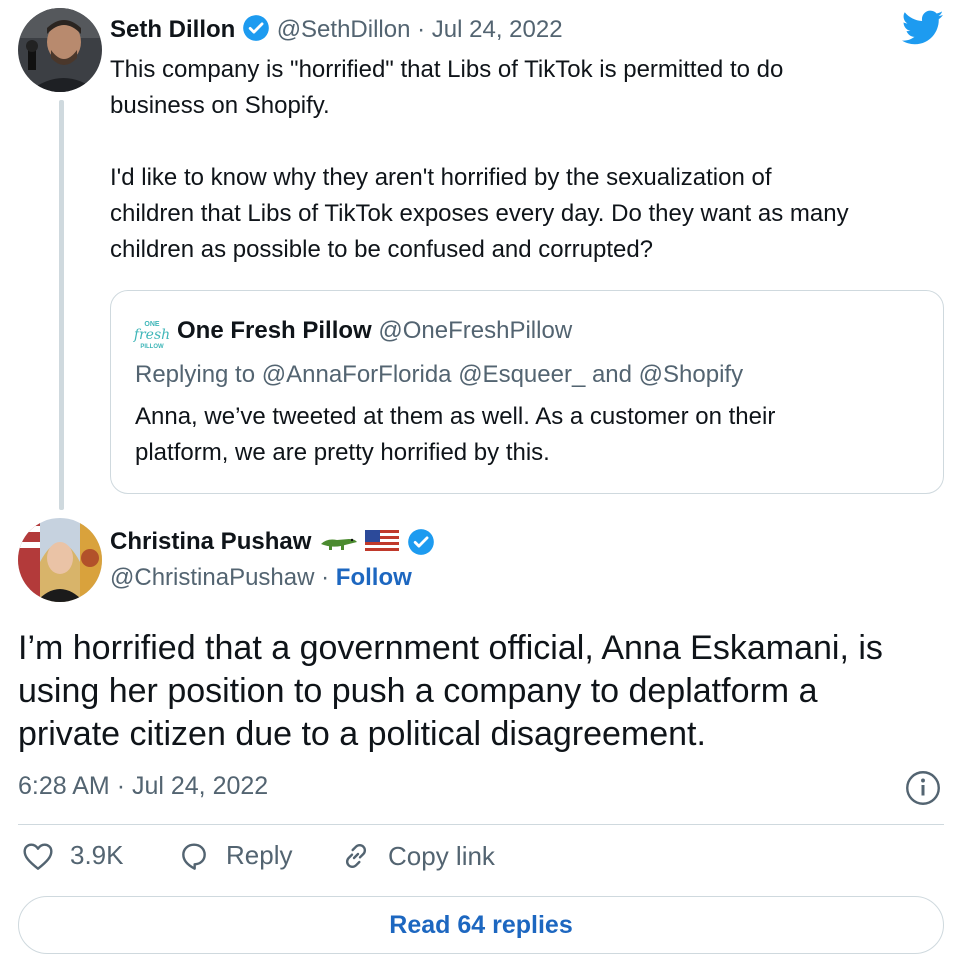 The height and width of the screenshot is (968, 960). What do you see at coordinates (60, 50) in the screenshot?
I see `avatar-seth-dillon` at bounding box center [60, 50].